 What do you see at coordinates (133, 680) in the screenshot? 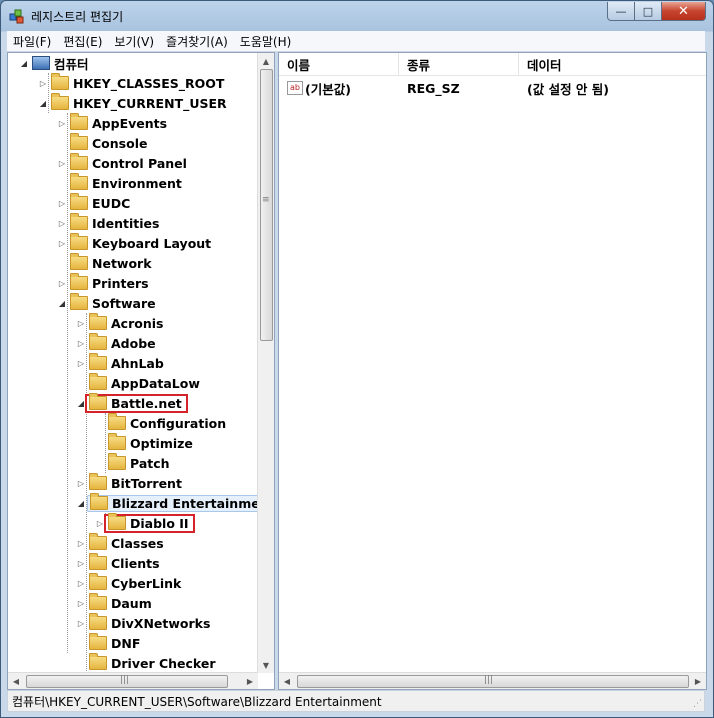
I see `tree-horizontal-scrollbar: ◀ ||| ▶` at bounding box center [133, 680].